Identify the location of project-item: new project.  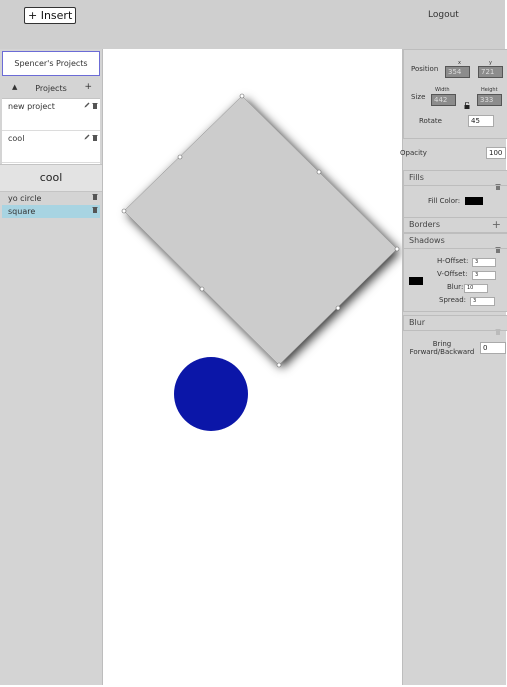
(51, 115).